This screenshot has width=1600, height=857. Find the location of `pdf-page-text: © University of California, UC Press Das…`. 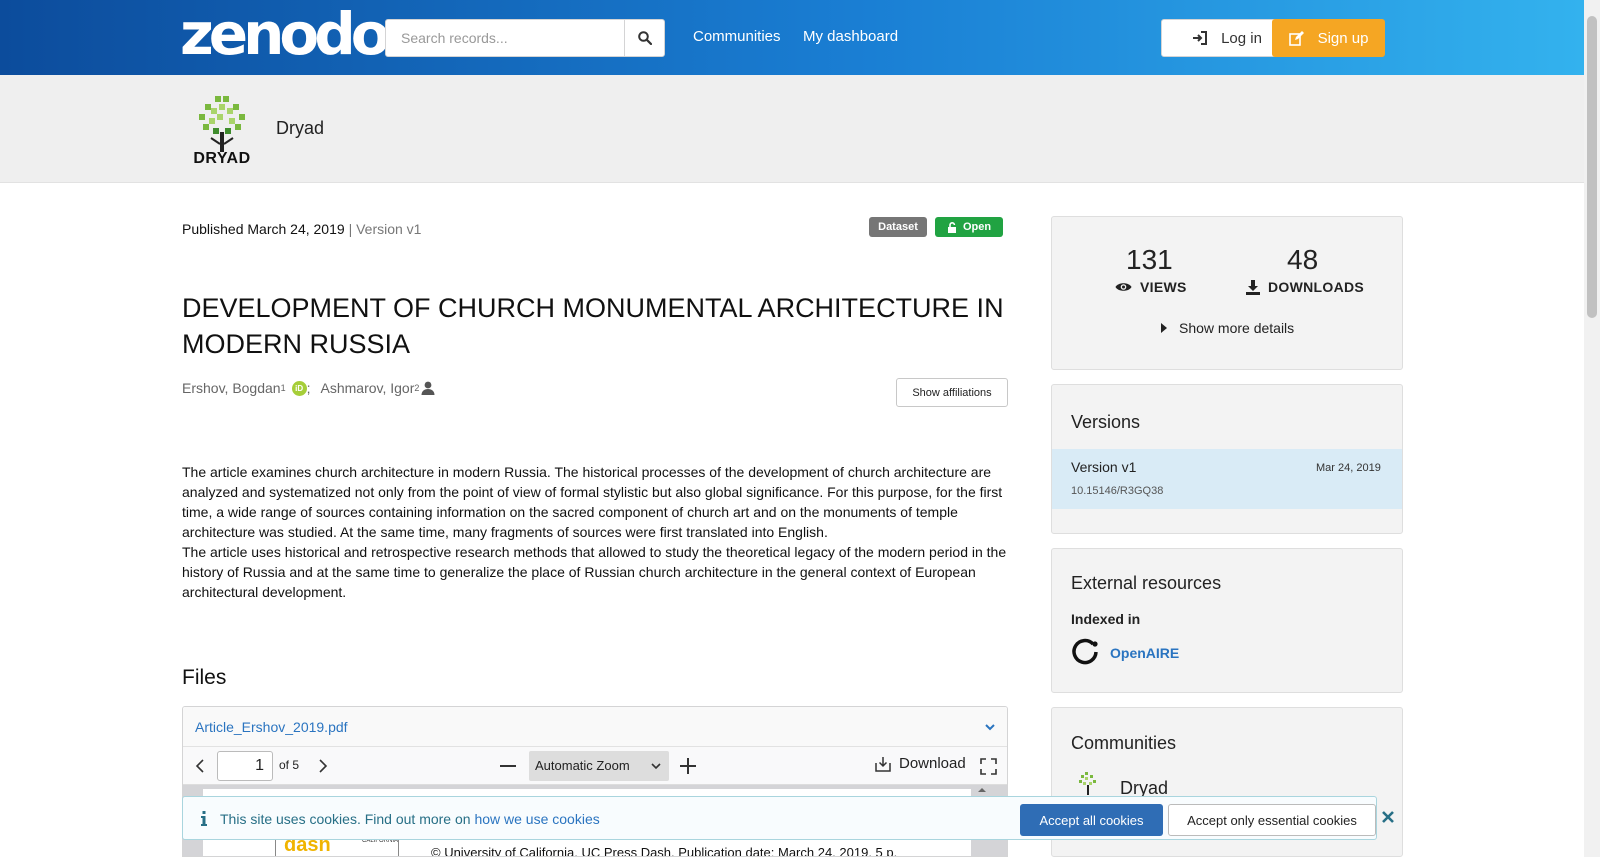

pdf-page-text: © University of California, UC Press Das… is located at coordinates (664, 851).